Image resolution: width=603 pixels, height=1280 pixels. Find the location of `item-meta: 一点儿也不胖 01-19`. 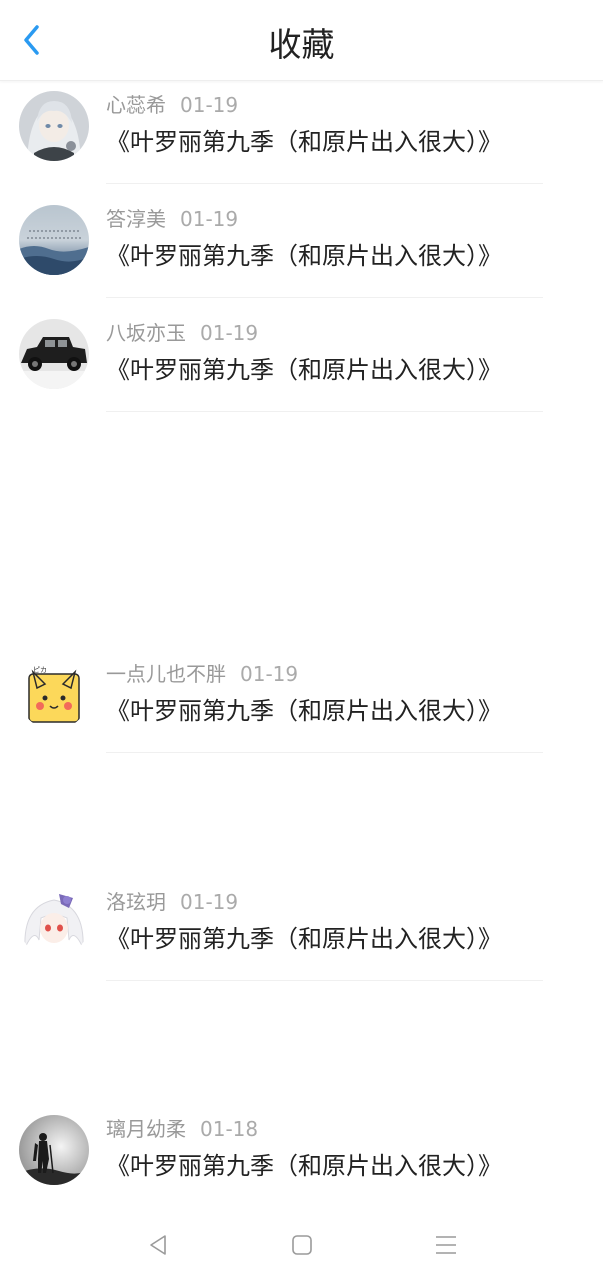

item-meta: 一点儿也不胖 01-19 is located at coordinates (202, 674).